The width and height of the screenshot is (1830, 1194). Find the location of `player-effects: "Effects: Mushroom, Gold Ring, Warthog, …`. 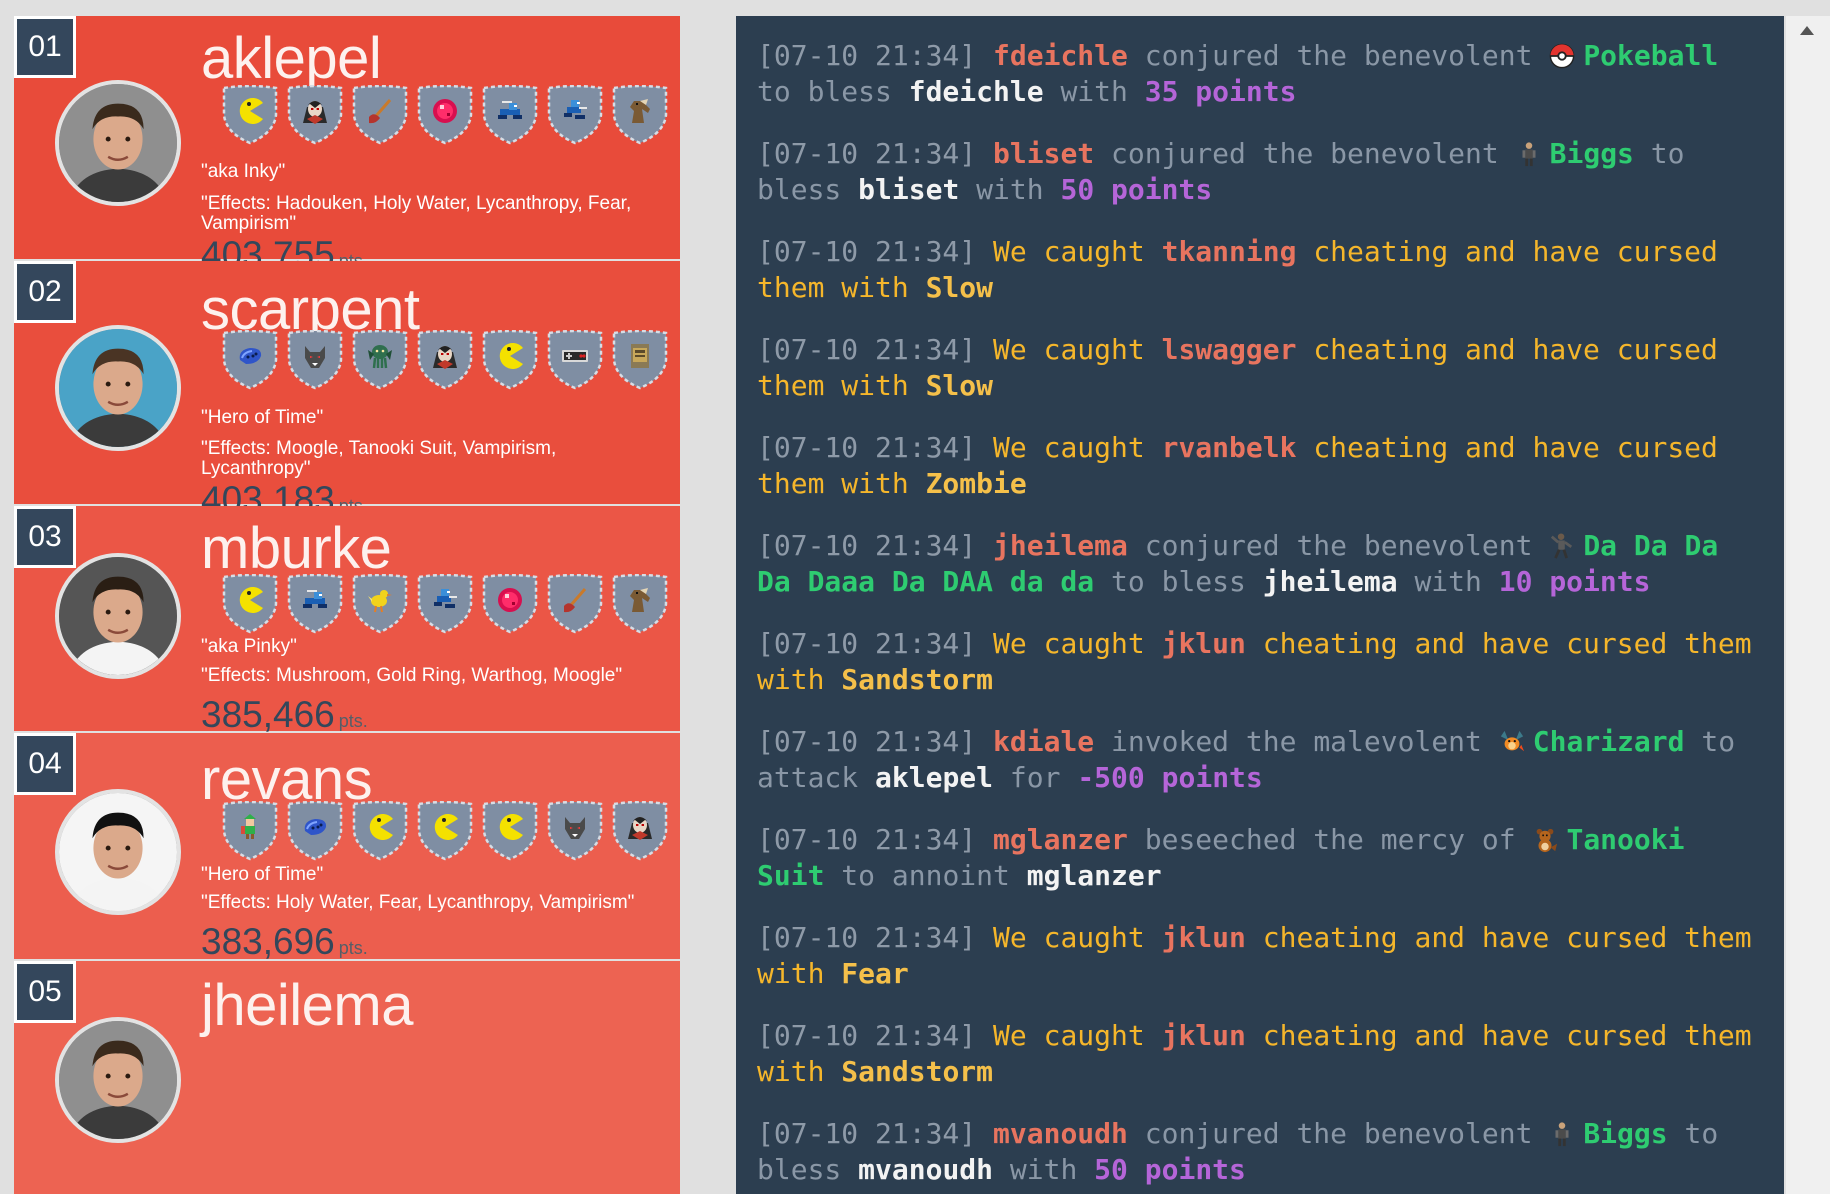

player-effects: "Effects: Mushroom, Gold Ring, Warthog, … is located at coordinates (412, 675).